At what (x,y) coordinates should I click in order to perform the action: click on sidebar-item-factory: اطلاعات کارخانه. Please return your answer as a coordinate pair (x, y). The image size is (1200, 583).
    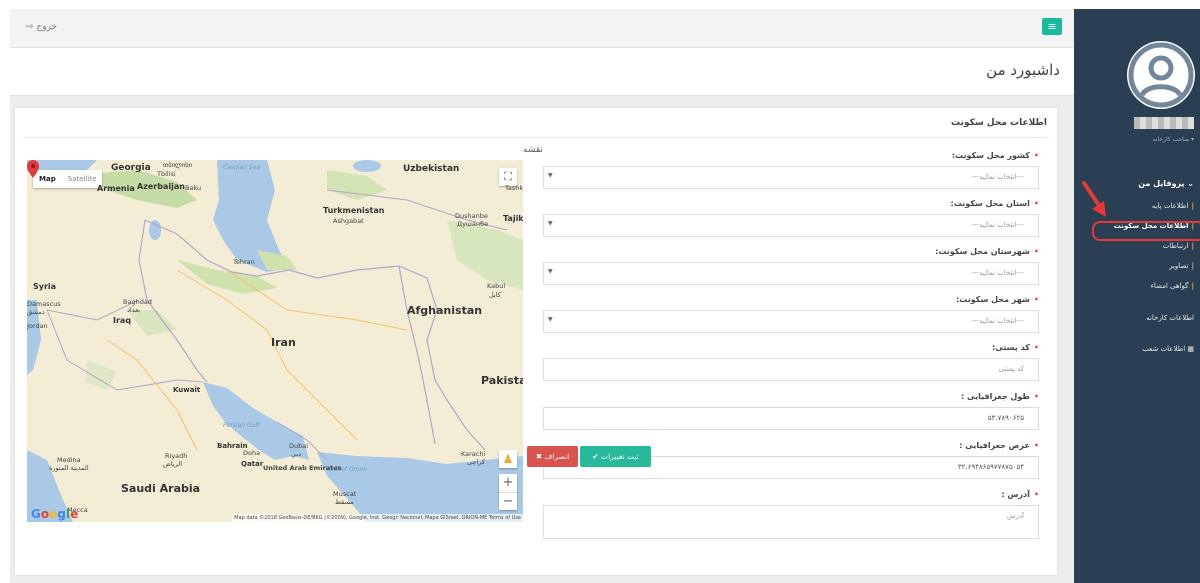
    Looking at the image, I should click on (1170, 318).